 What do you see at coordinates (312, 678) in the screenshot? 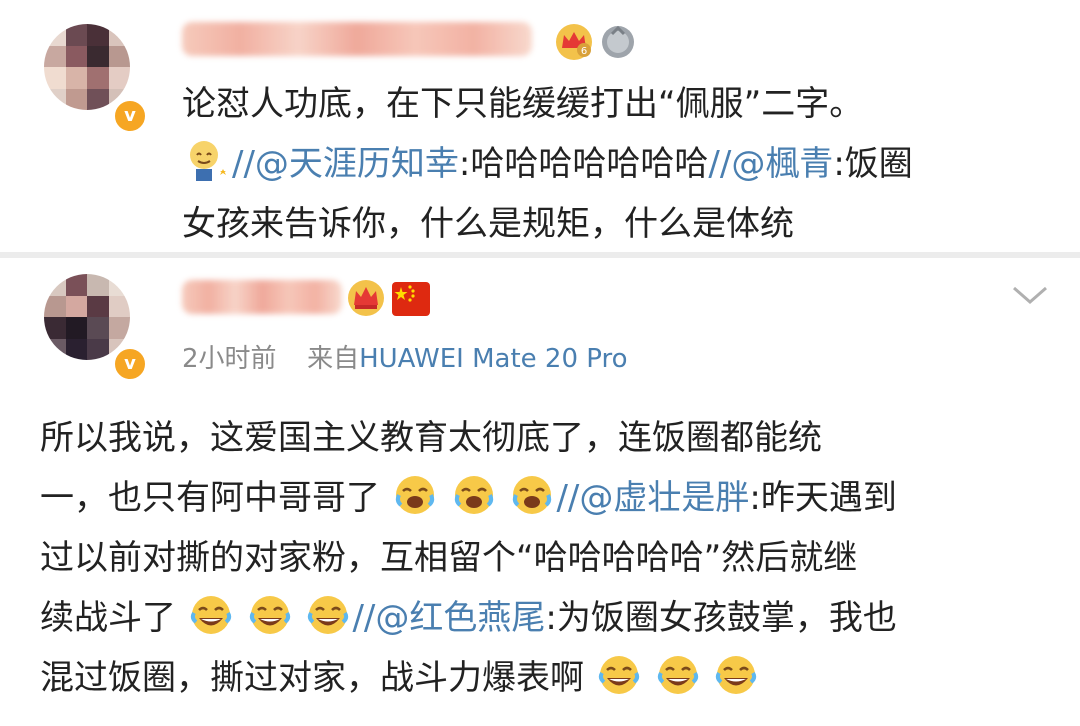
I see `comment-text: 混过饭圈，撕过对家，战斗力爆表啊` at bounding box center [312, 678].